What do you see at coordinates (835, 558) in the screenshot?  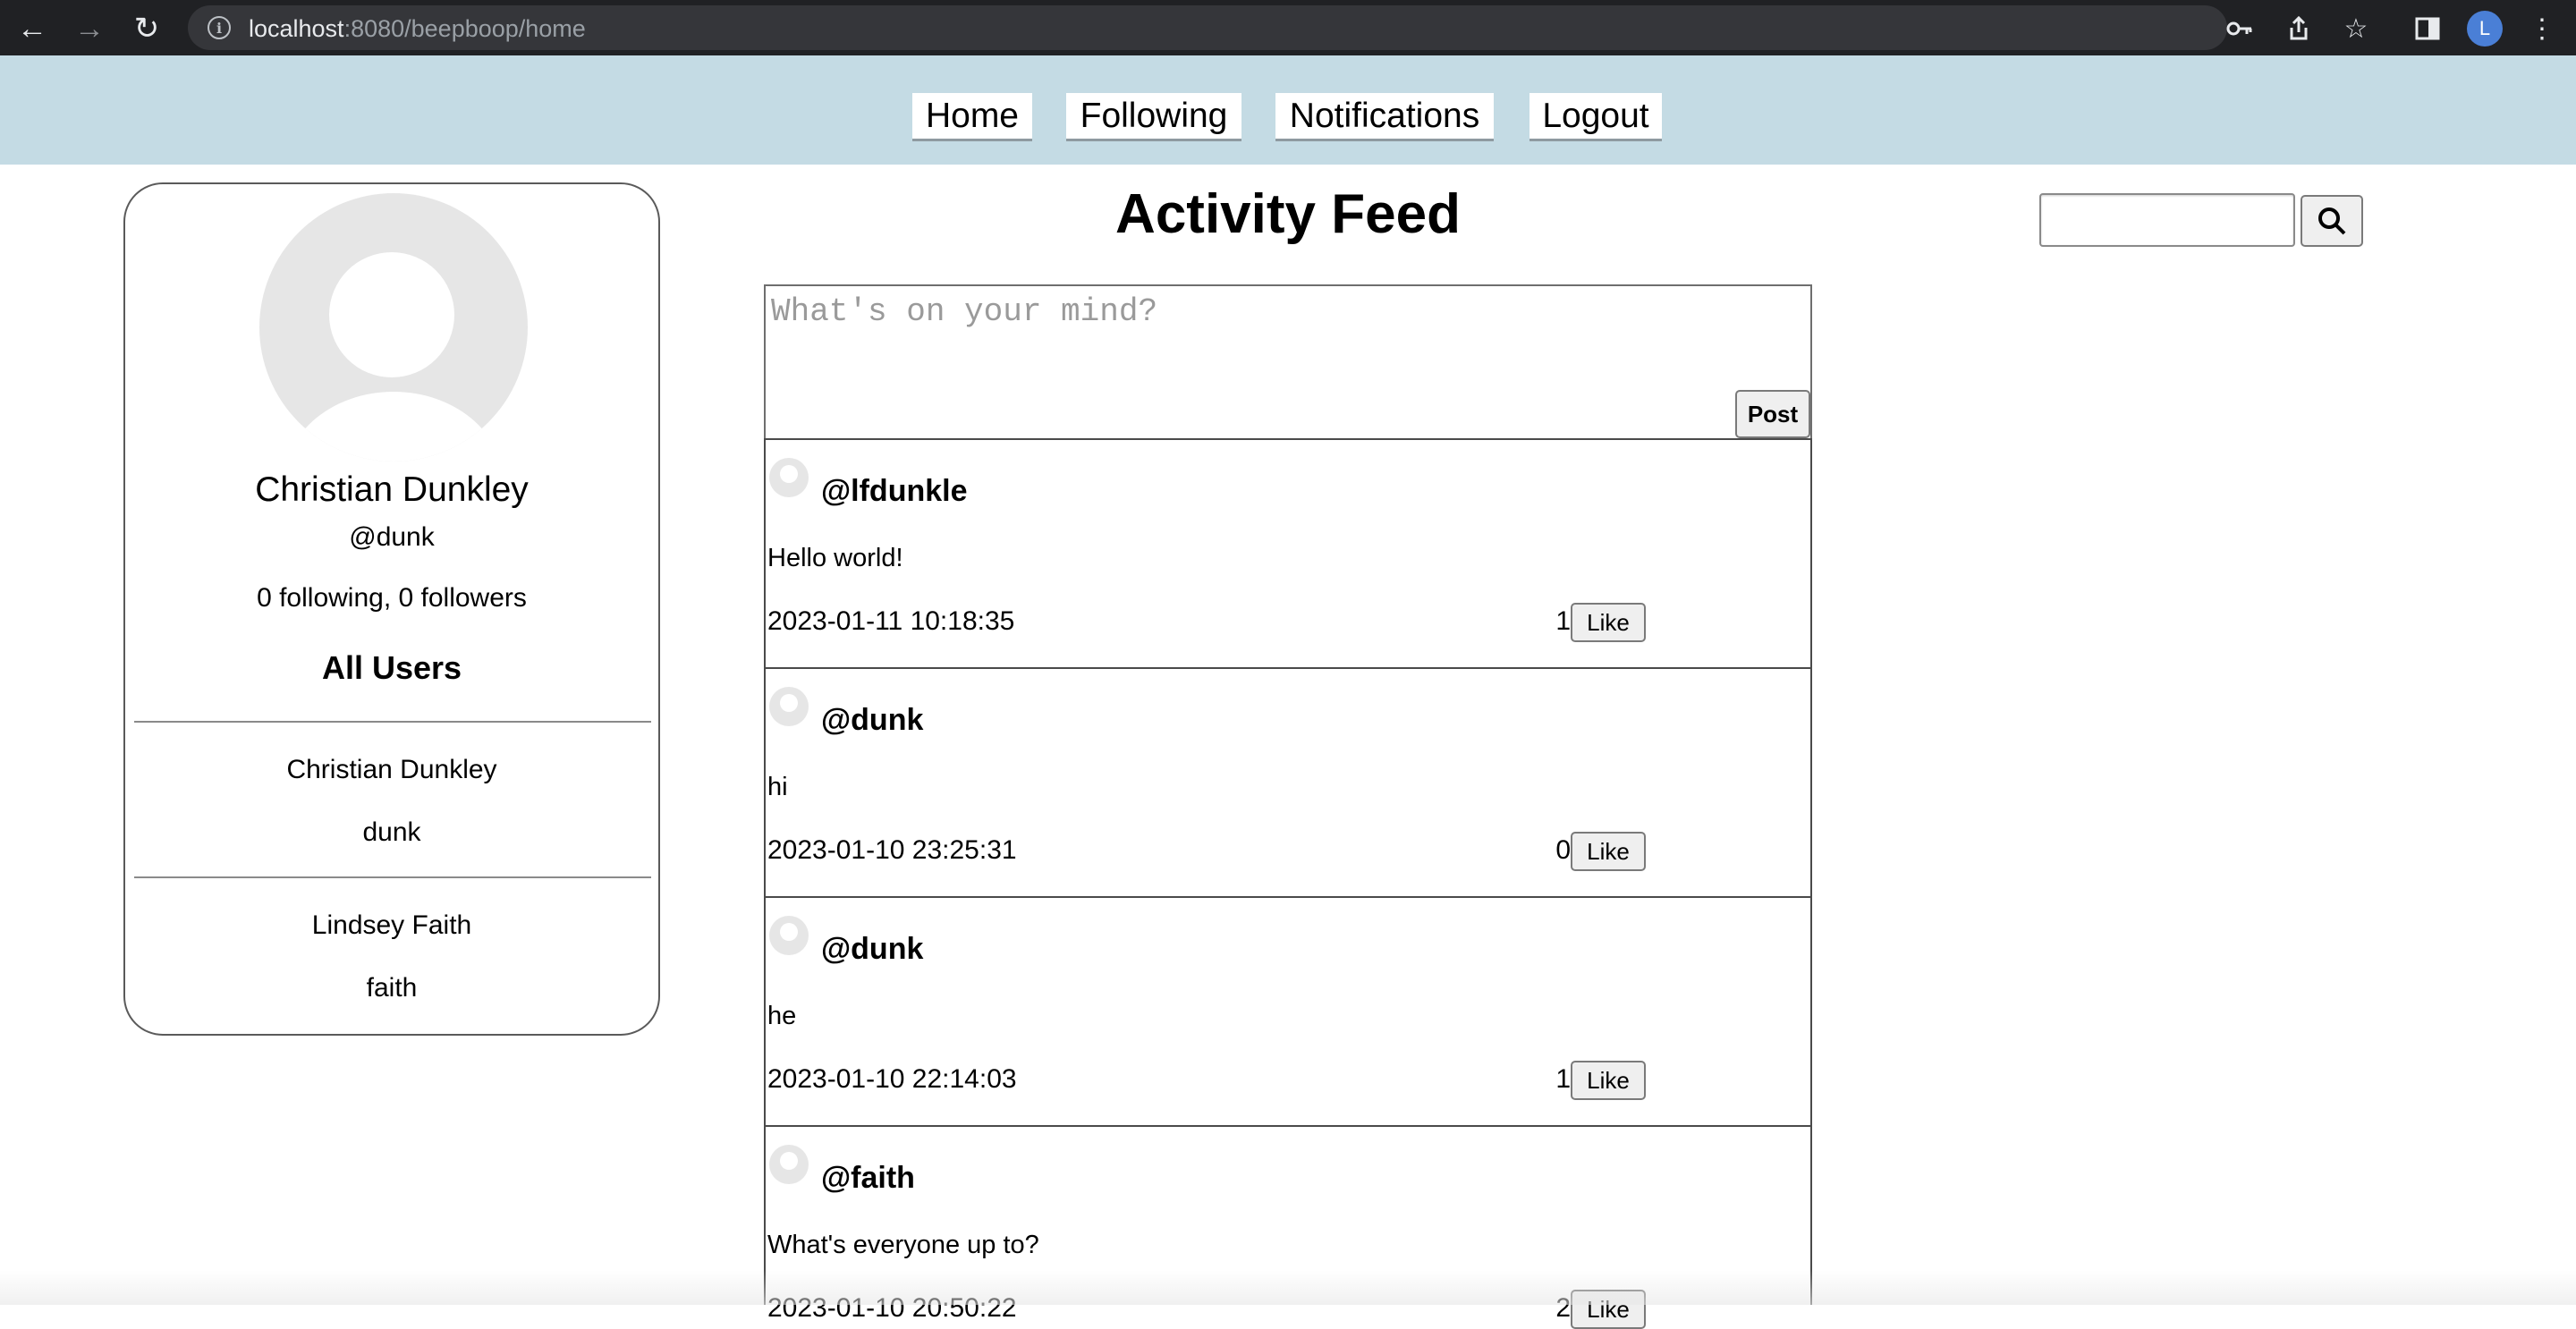 I see `post-body: Hello world!` at bounding box center [835, 558].